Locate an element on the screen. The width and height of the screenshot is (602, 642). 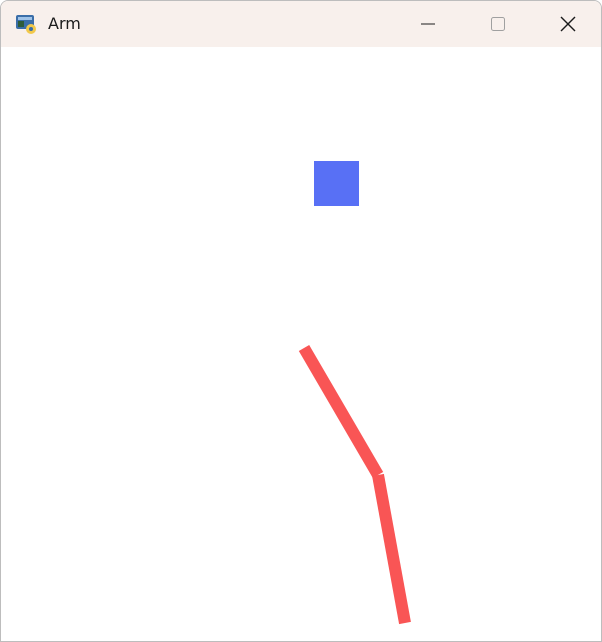
close-icon is located at coordinates (568, 24).